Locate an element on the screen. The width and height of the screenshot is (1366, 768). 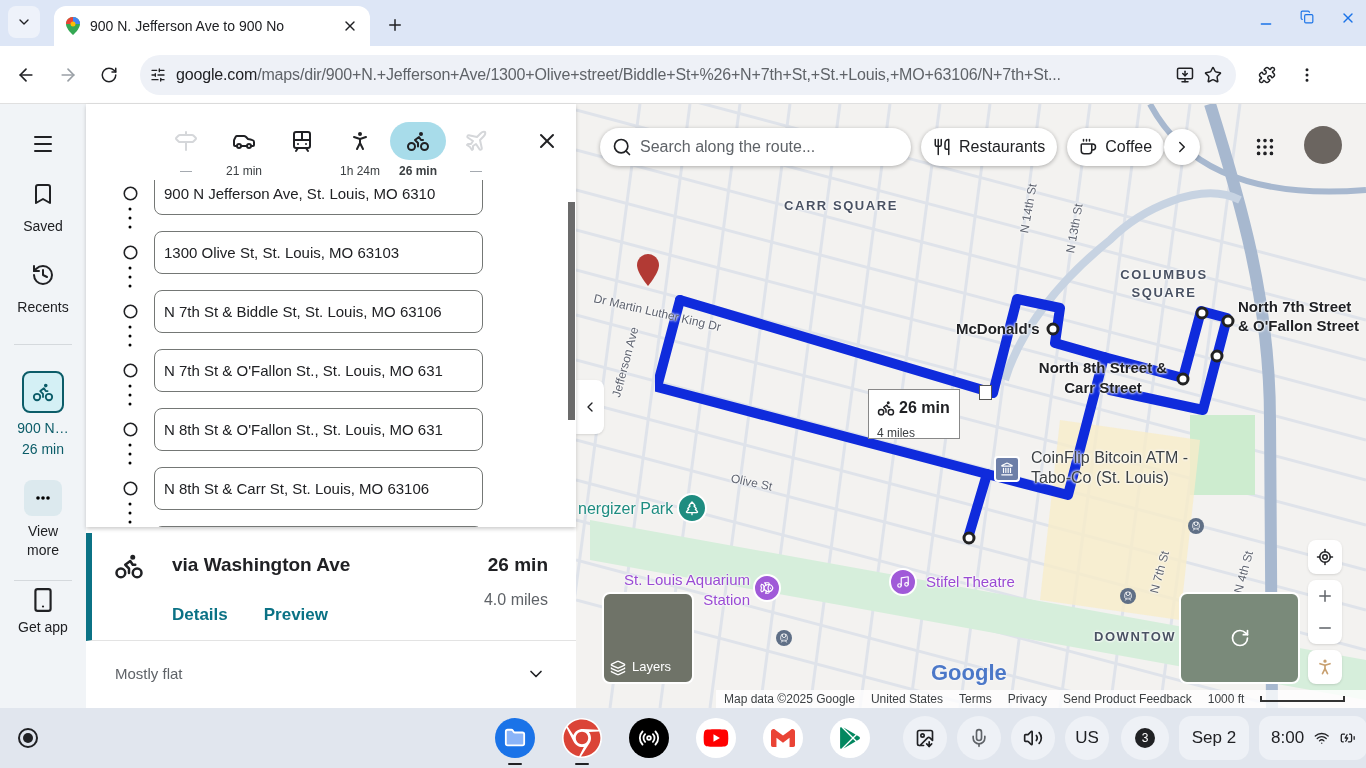
browser-logo-icon is located at coordinates (582, 738).